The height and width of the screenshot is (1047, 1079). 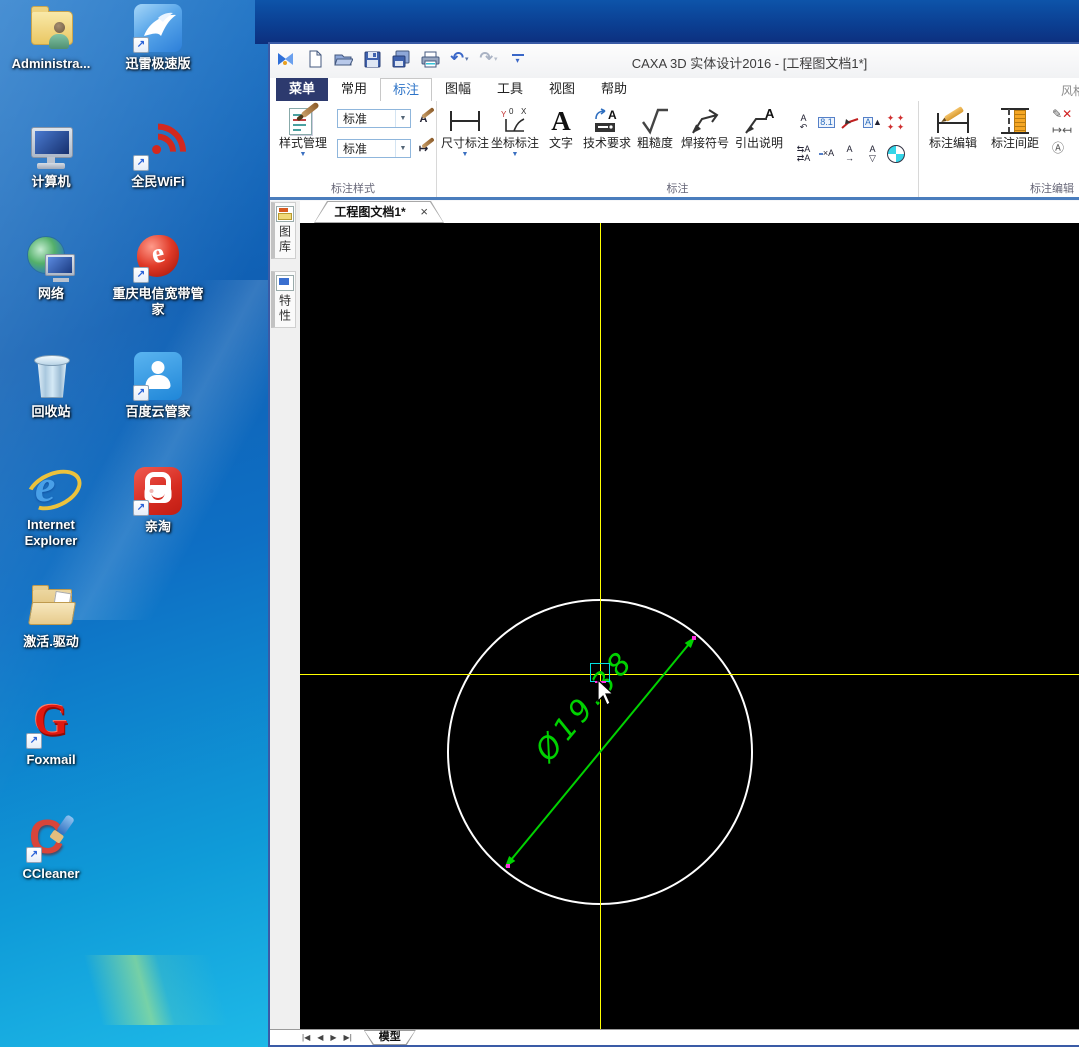 I want to click on edit-delete-icon: ✎✕, so click(x=1064, y=114).